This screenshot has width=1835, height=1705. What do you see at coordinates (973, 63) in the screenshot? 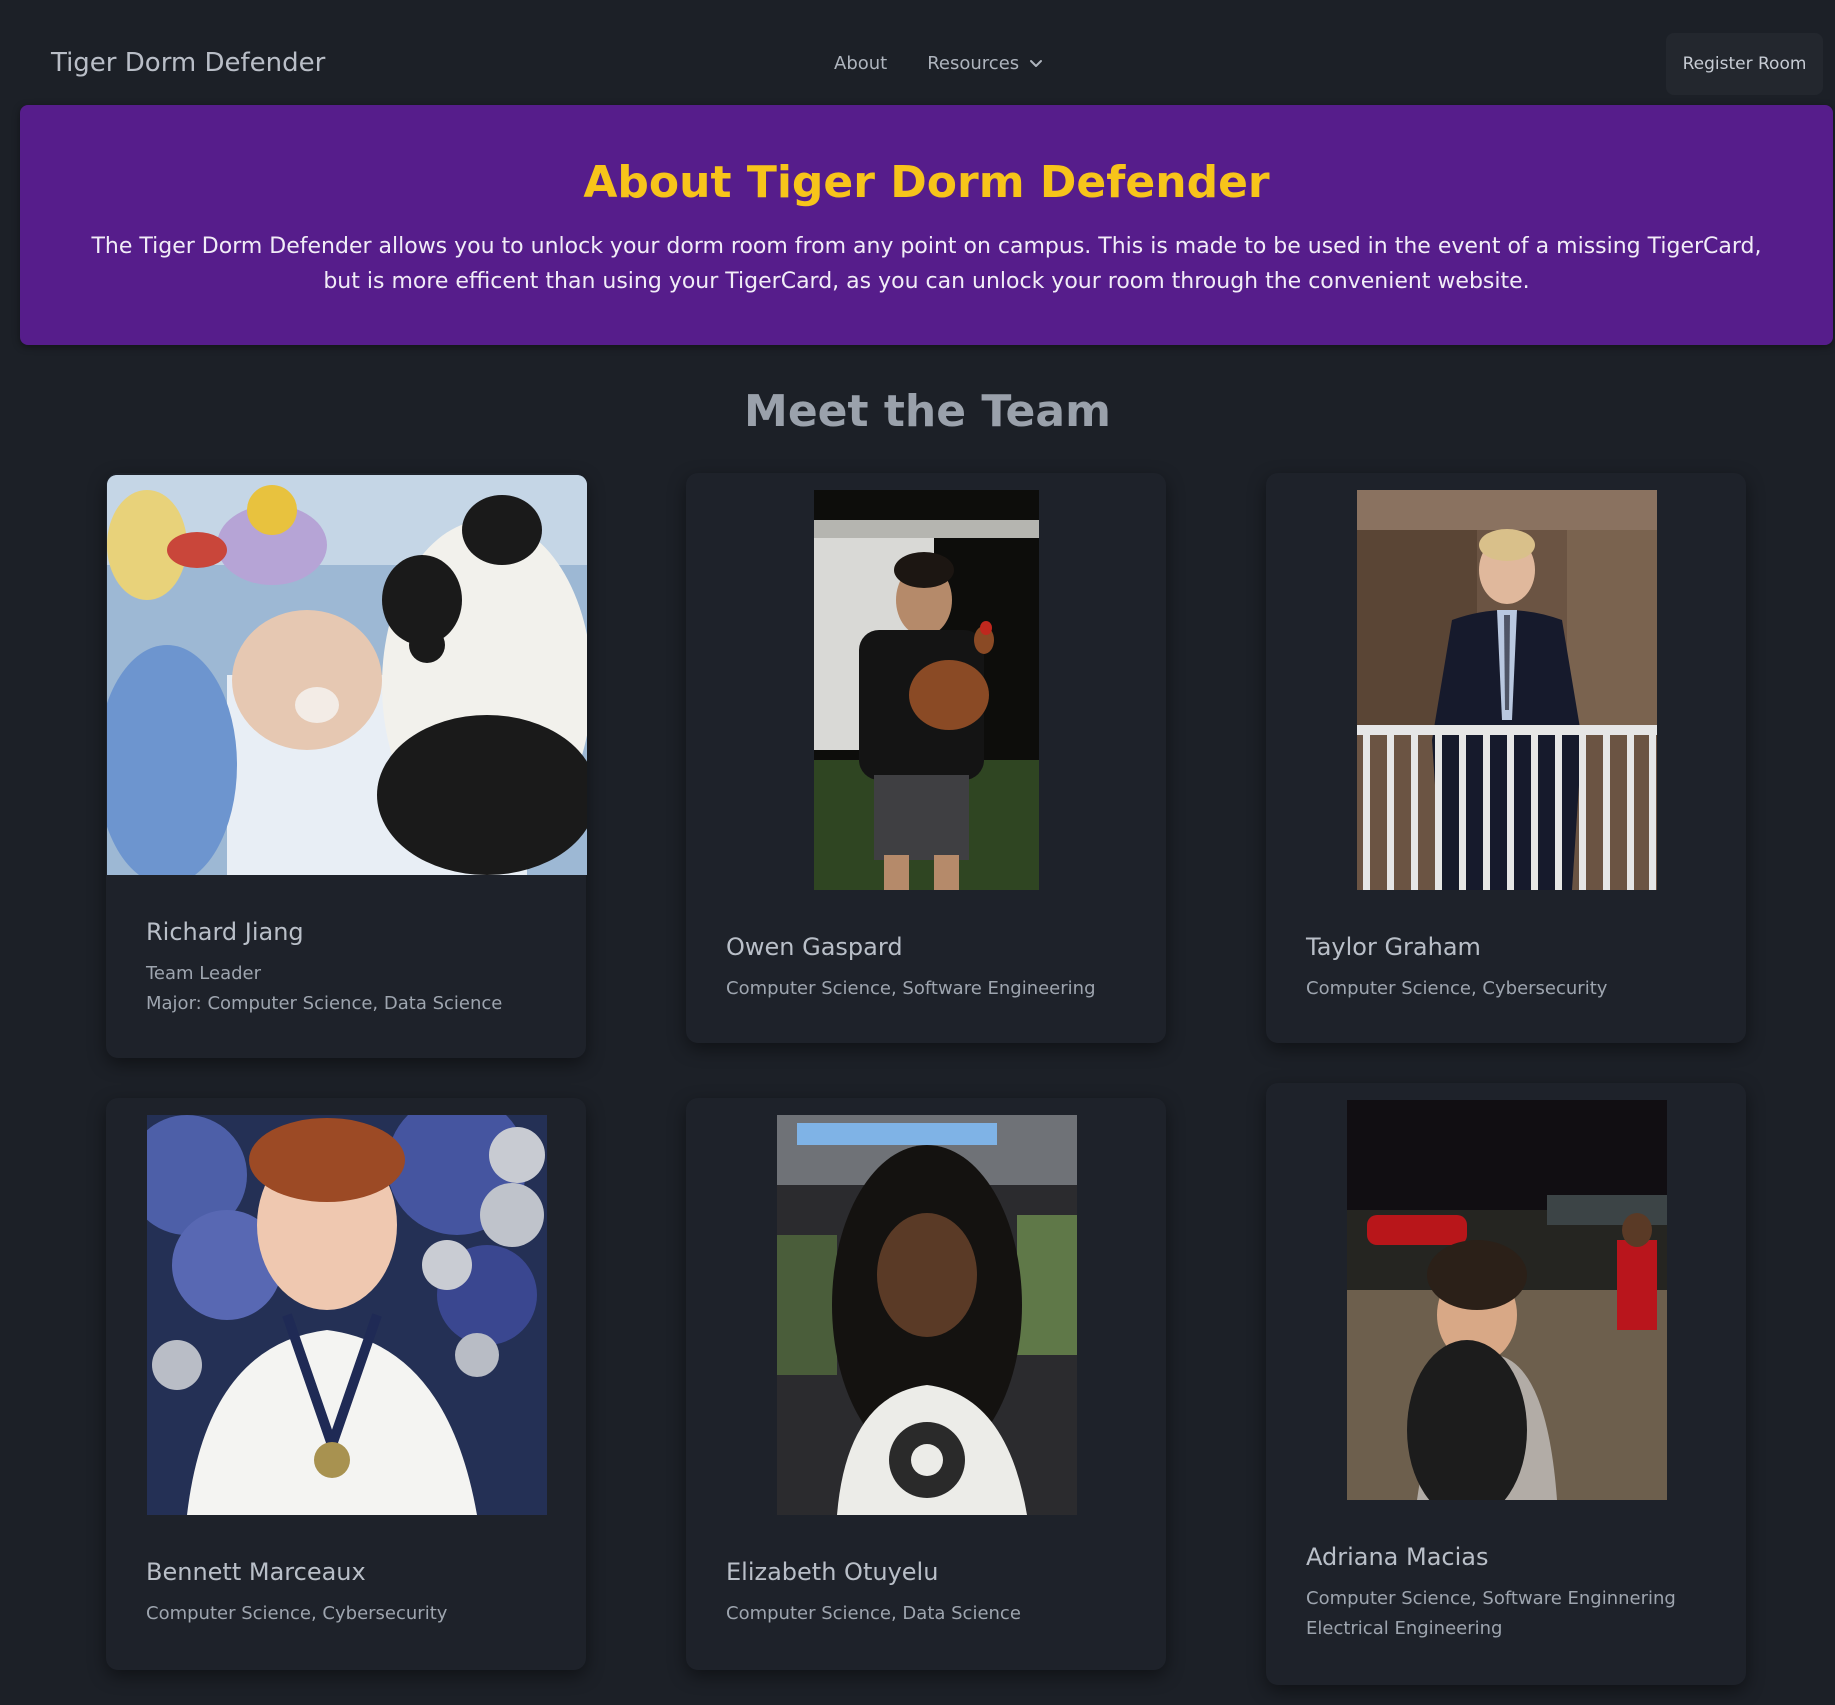
I see `nav-dropdown-label: Resources` at bounding box center [973, 63].